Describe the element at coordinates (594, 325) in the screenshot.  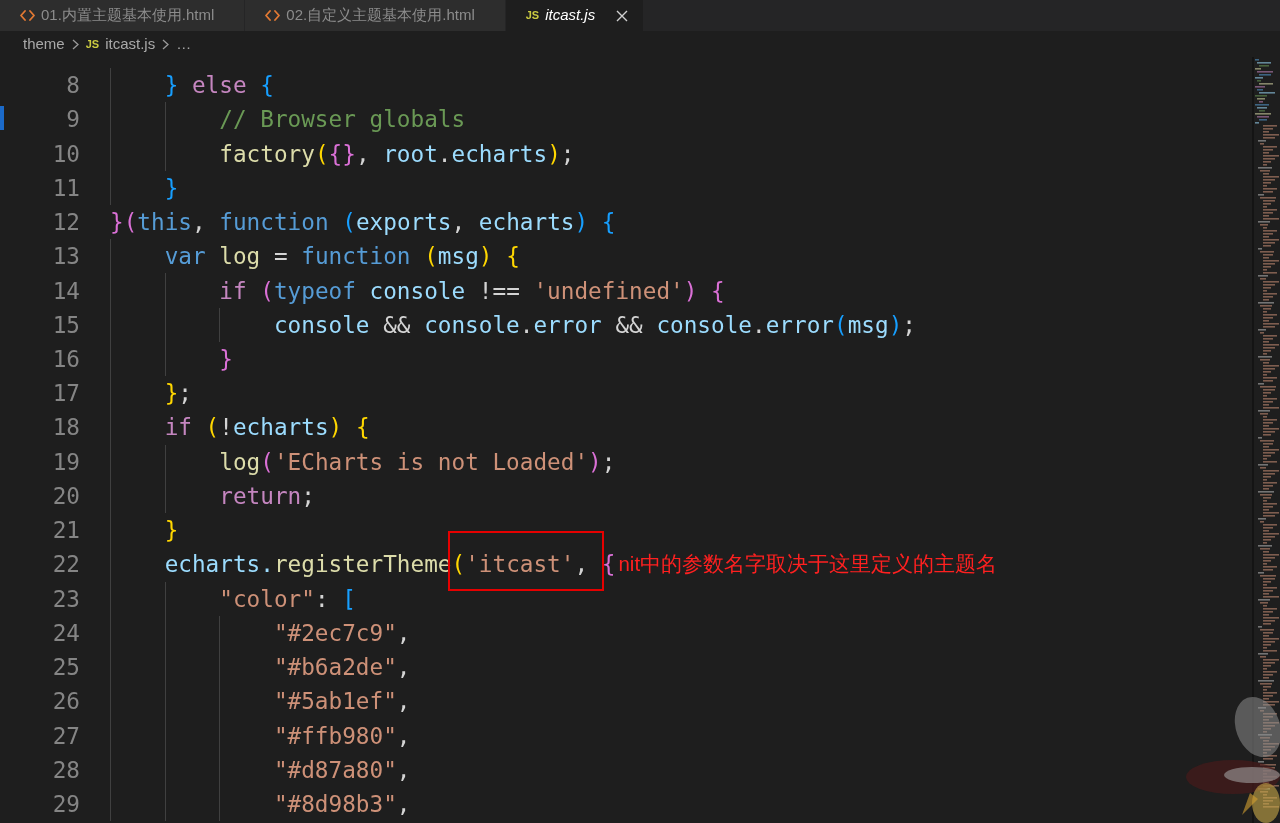
I see `code-line: console && console.error && console.error(msg);` at that location.